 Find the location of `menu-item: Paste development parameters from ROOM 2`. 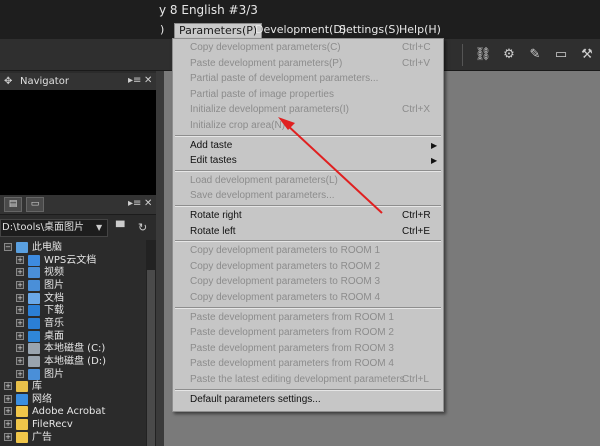

menu-item: Paste development parameters from ROOM 2 is located at coordinates (308, 333).